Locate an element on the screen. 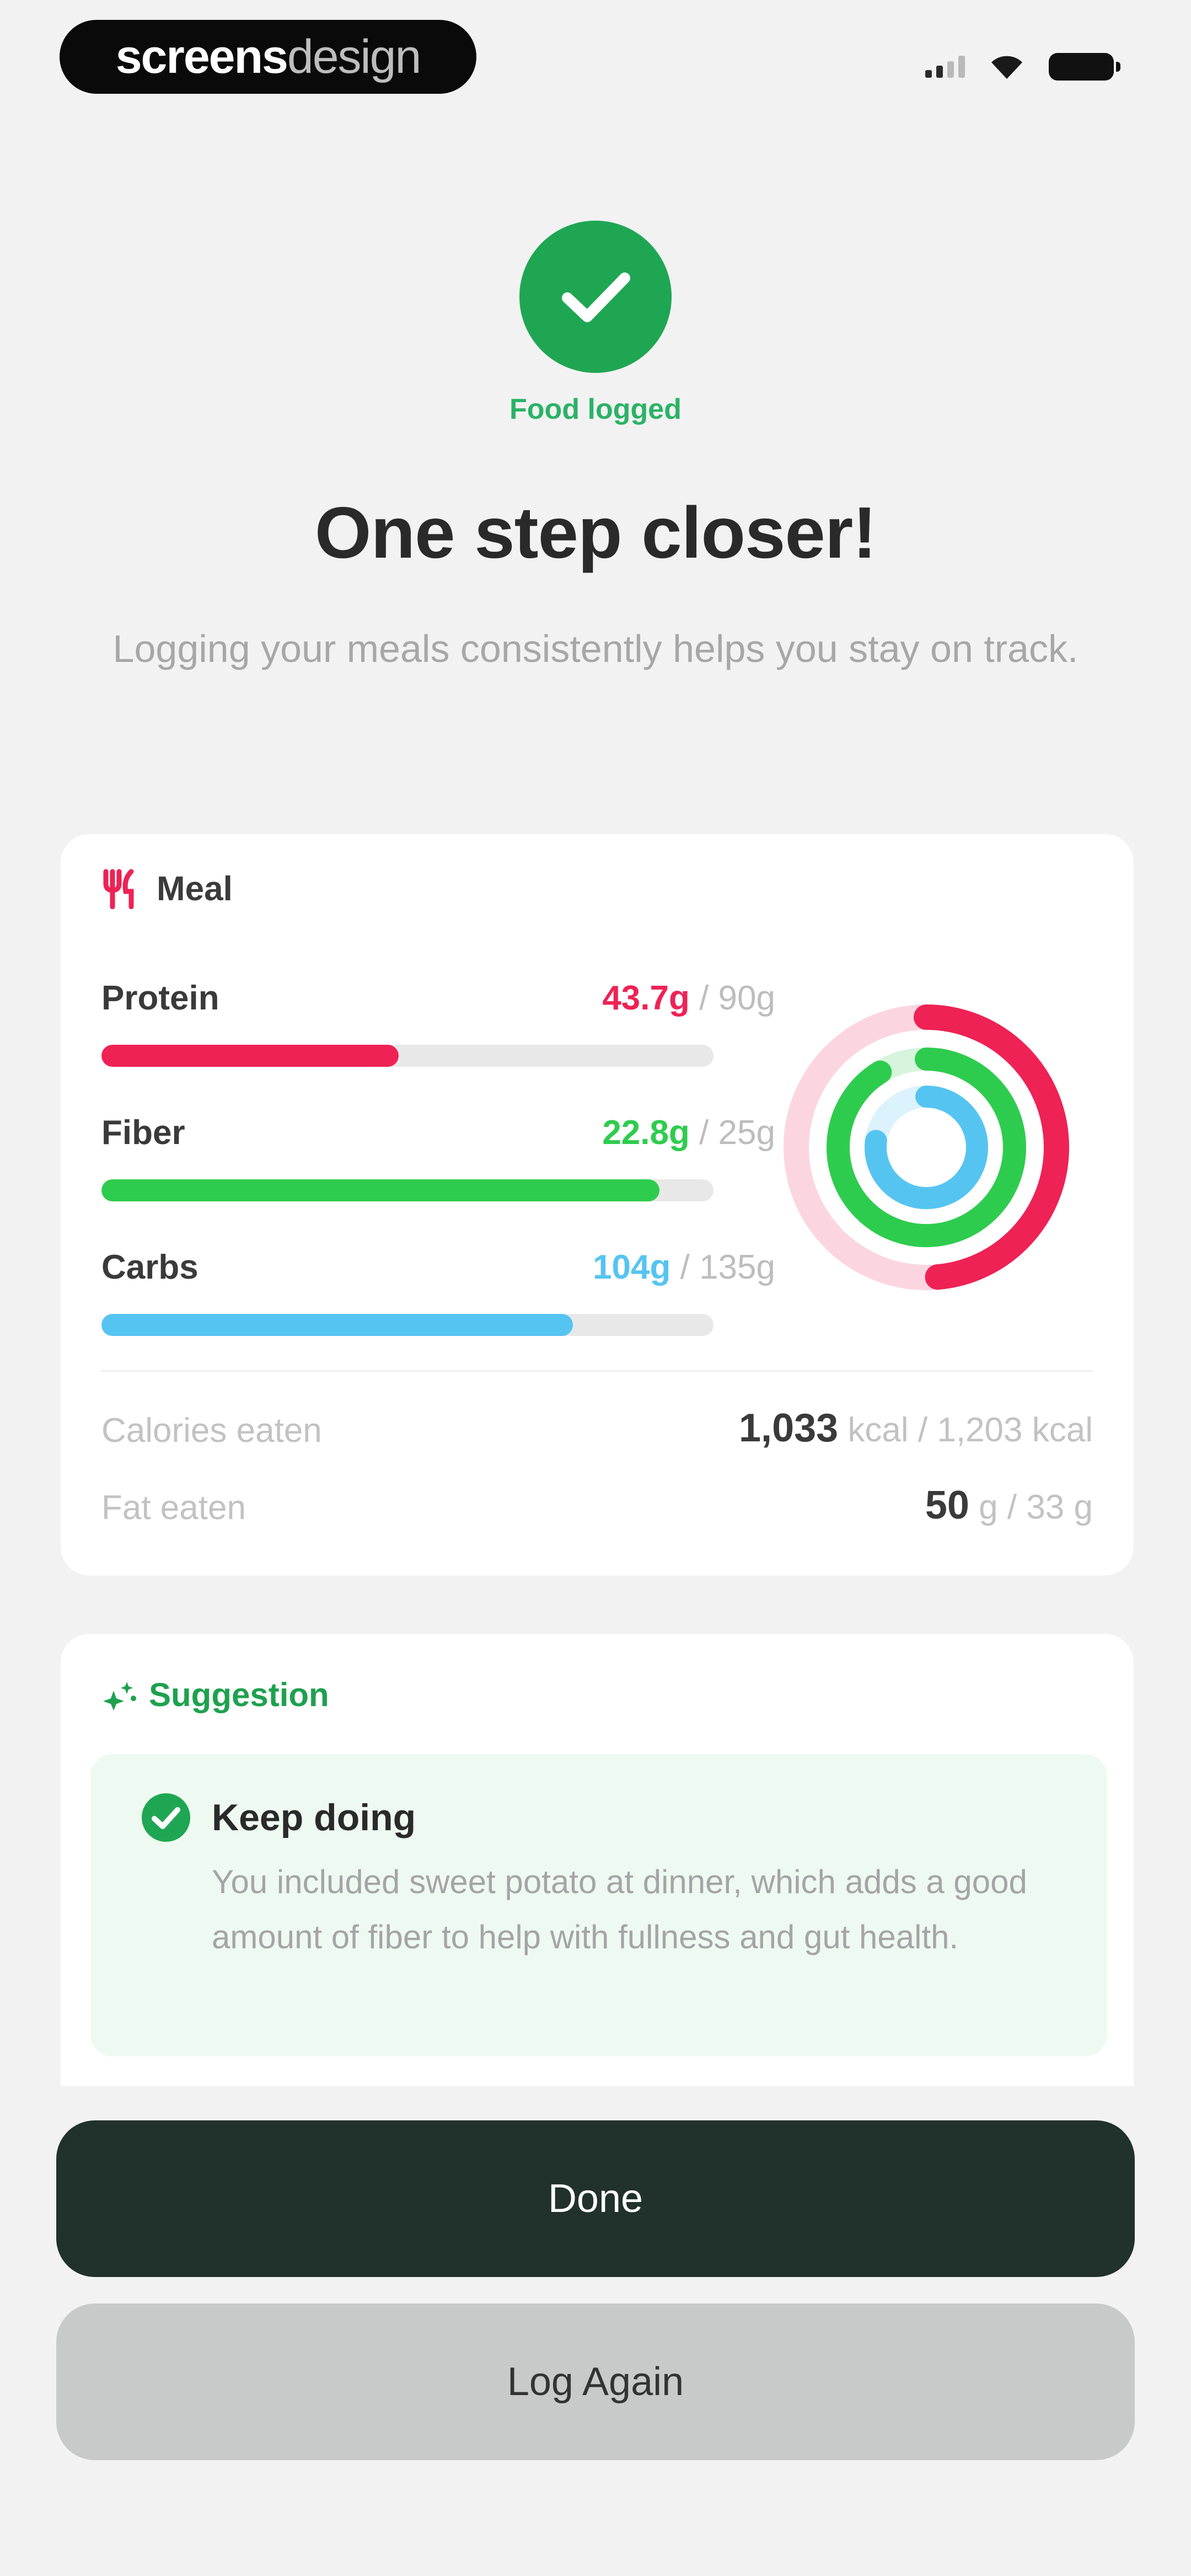 The image size is (1191, 2576). carbs-progress-track is located at coordinates (407, 1325).